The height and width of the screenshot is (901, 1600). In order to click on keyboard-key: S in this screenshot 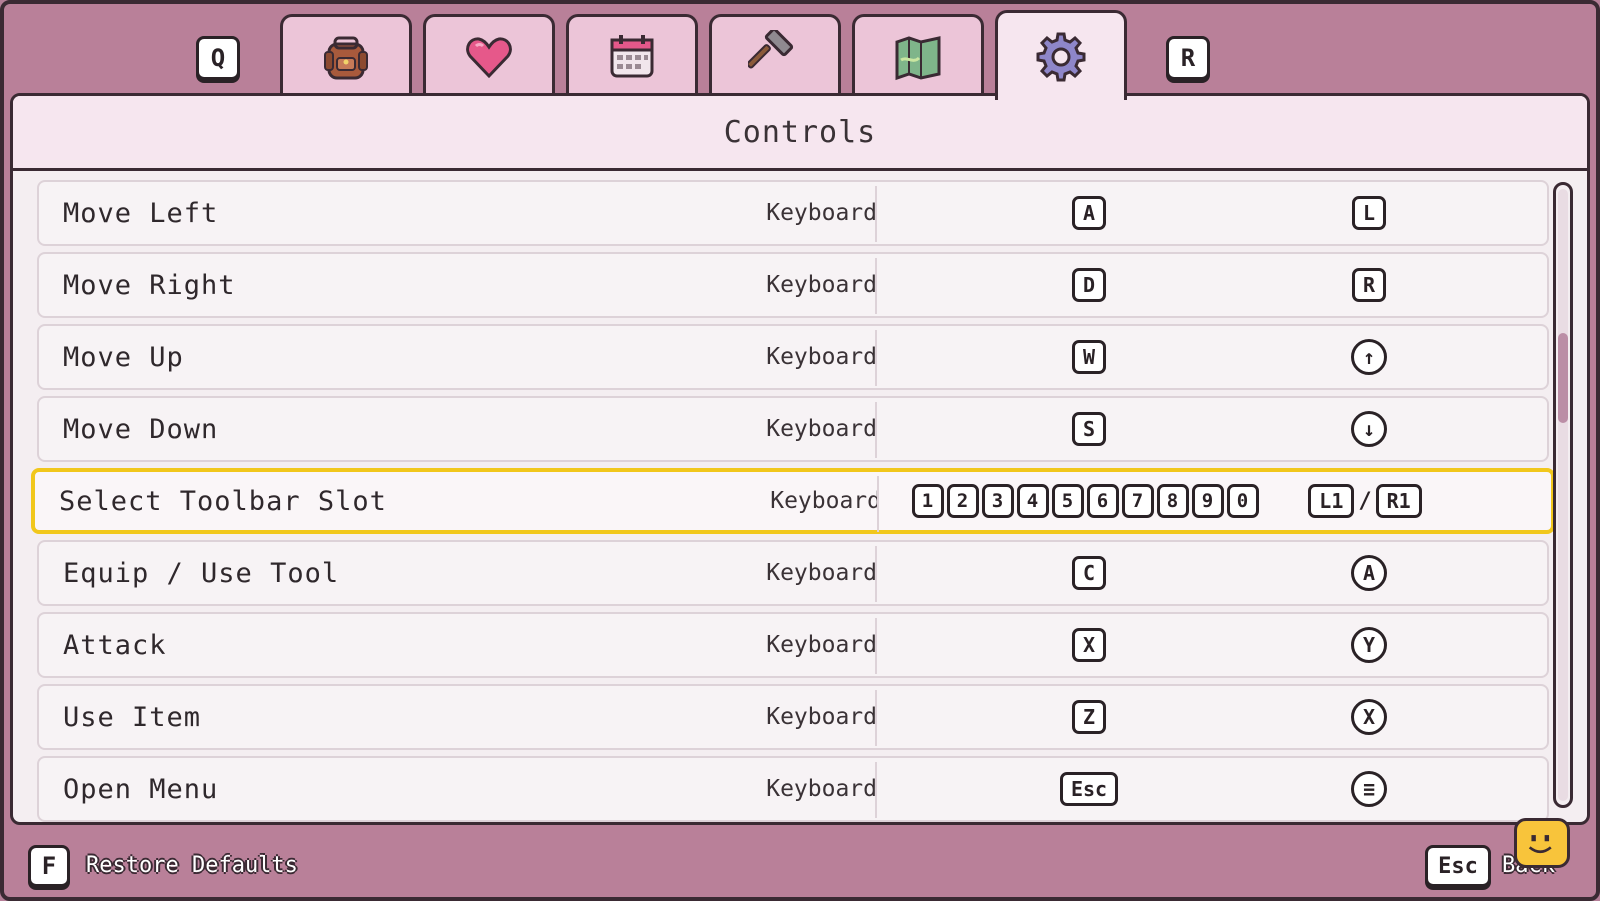, I will do `click(1089, 429)`.